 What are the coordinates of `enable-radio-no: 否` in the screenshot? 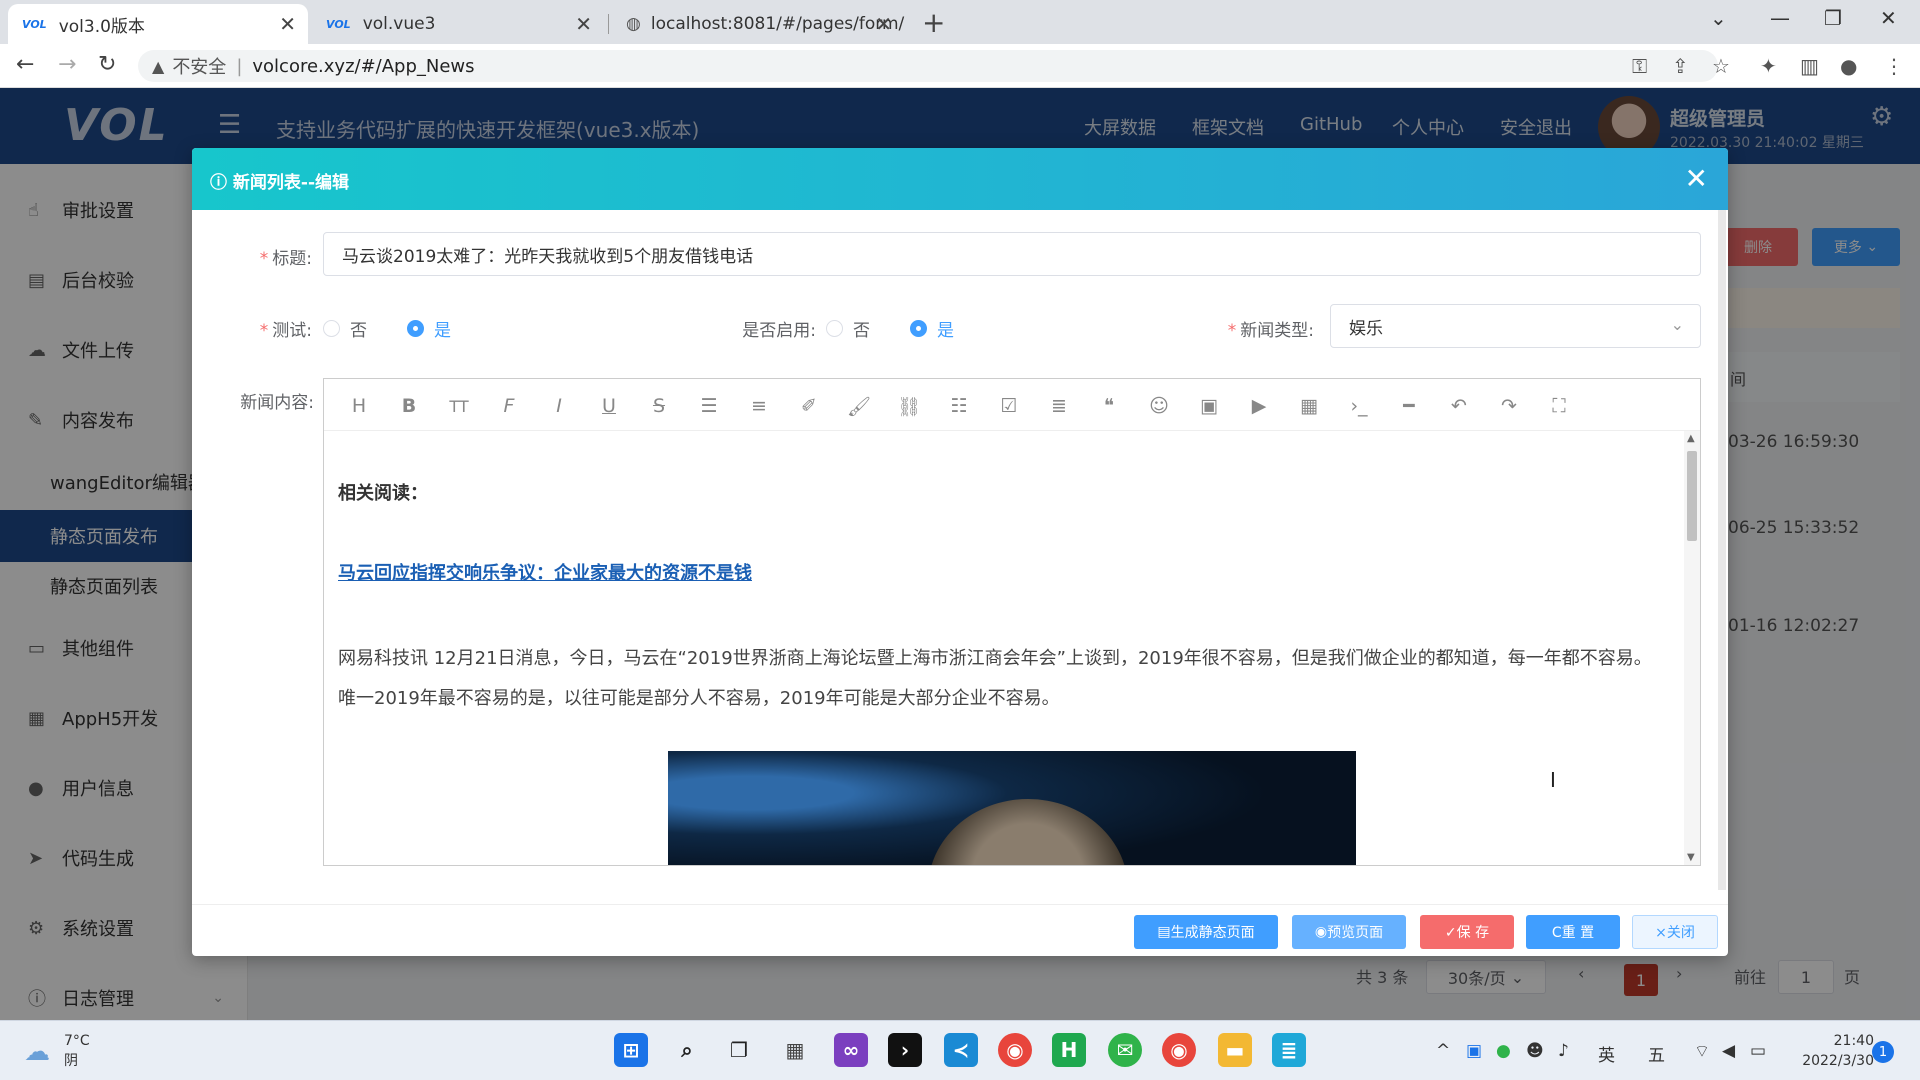 It's located at (848, 328).